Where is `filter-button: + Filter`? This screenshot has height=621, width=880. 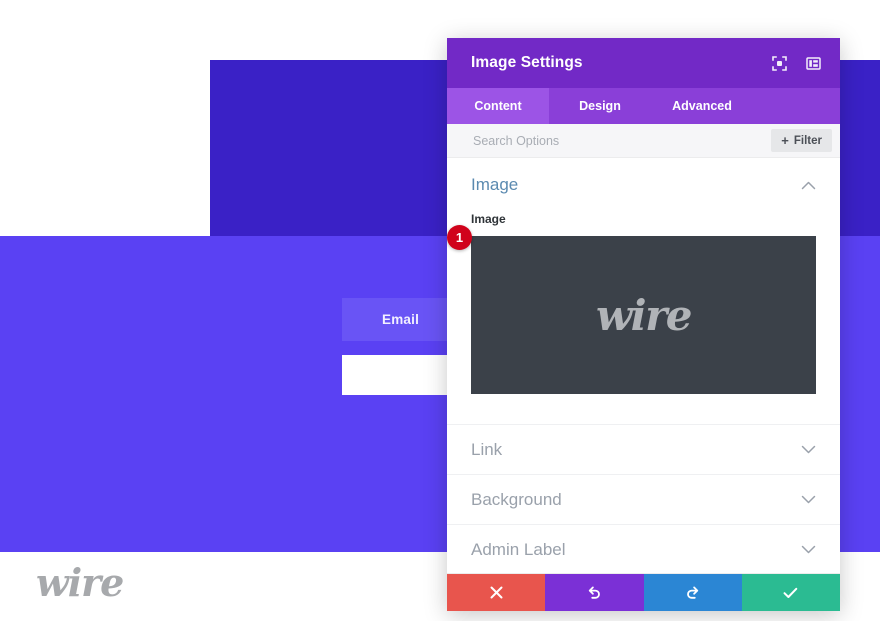
filter-button: + Filter is located at coordinates (801, 140).